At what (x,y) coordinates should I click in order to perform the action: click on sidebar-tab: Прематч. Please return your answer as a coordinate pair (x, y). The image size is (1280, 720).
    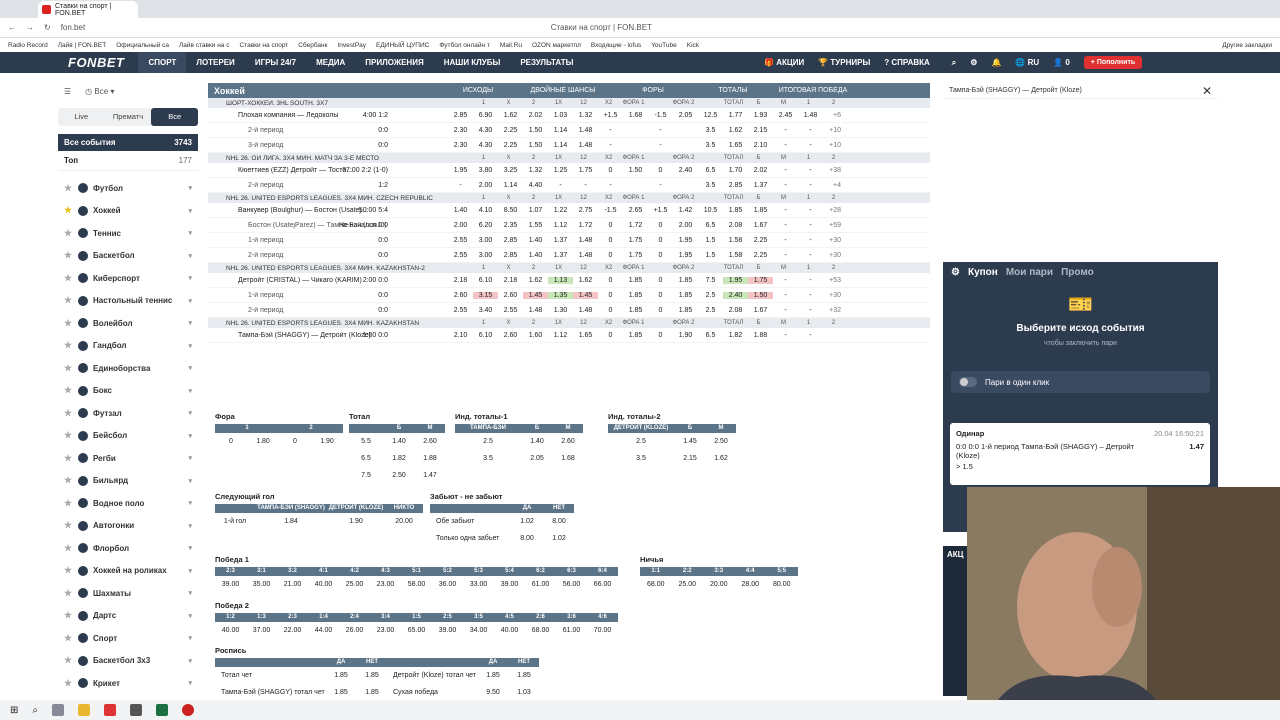
    Looking at the image, I should click on (128, 117).